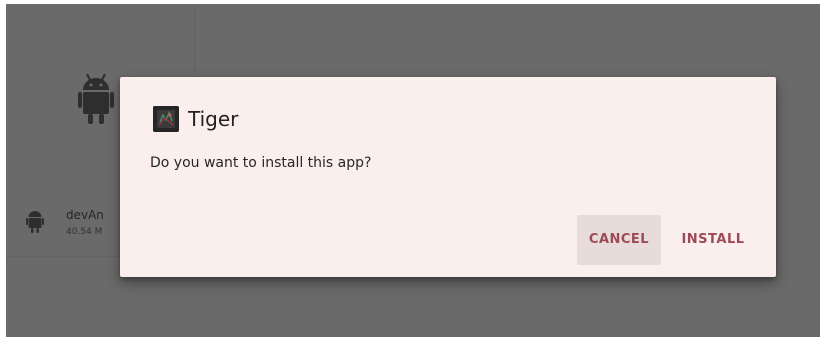 The width and height of the screenshot is (822, 337). I want to click on file-size: 40.54 M, so click(84, 232).